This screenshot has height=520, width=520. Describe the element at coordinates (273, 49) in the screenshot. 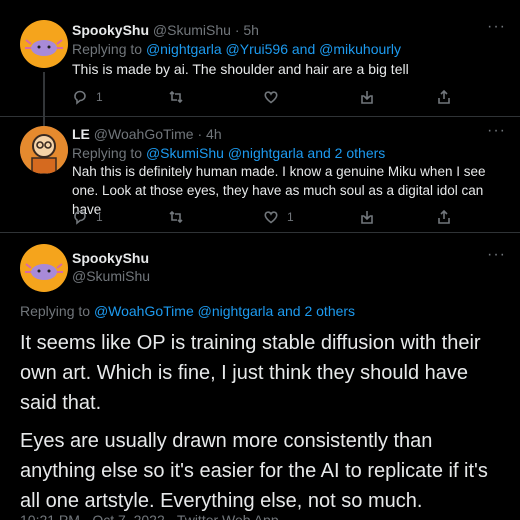

I see `replying-to-links: @nightgarla @Yrui596 and @mikuhourly` at that location.